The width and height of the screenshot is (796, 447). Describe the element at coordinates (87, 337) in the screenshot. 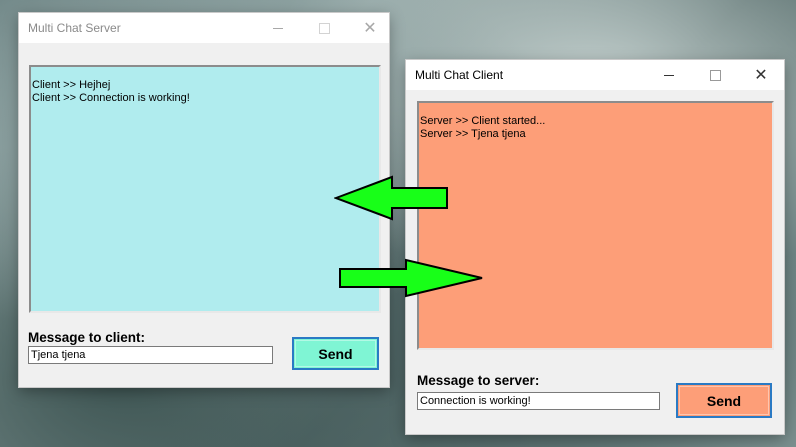

I see `message-to-client-label: Message to client:` at that location.